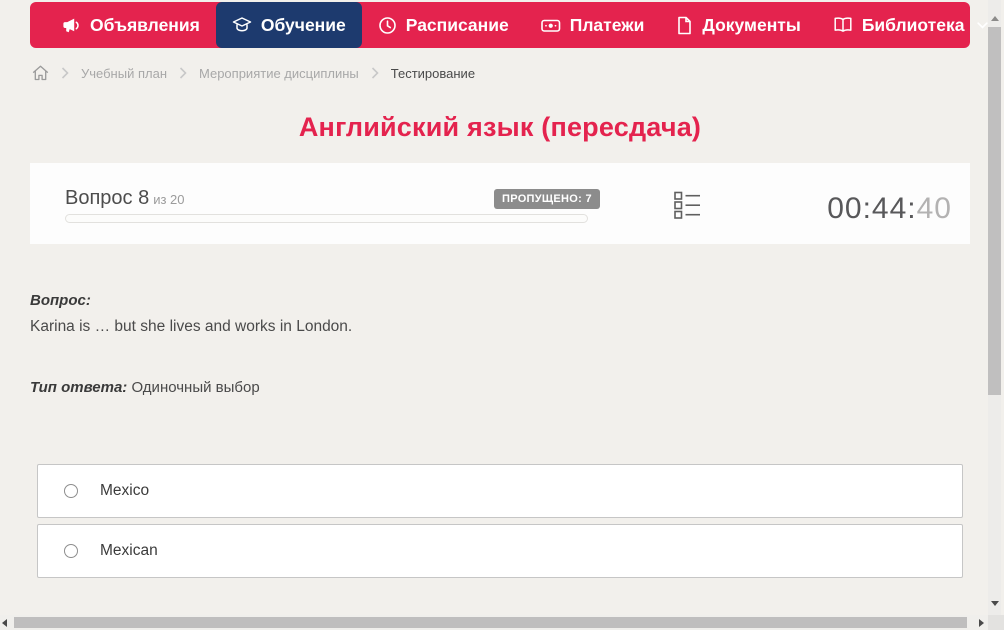 The image size is (1004, 630). I want to click on chevron-down-icon, so click(983, 25).